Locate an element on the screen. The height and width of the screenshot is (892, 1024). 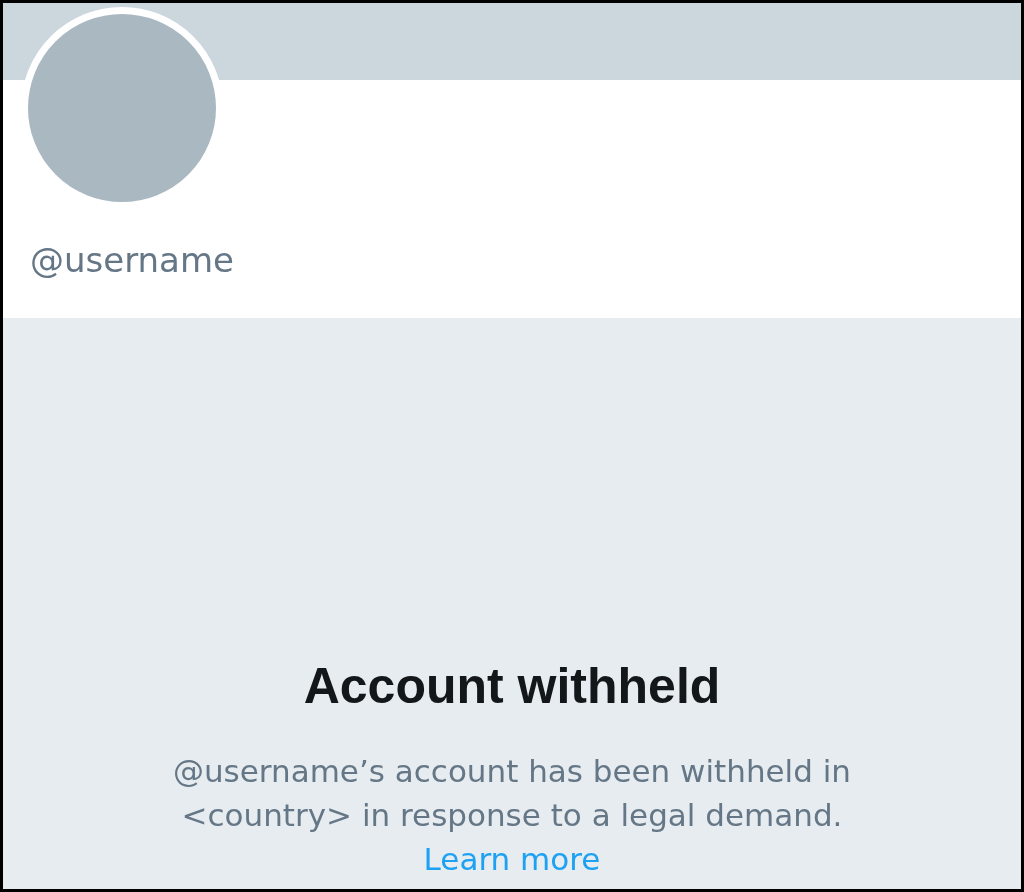
username: @username is located at coordinates (132, 260).